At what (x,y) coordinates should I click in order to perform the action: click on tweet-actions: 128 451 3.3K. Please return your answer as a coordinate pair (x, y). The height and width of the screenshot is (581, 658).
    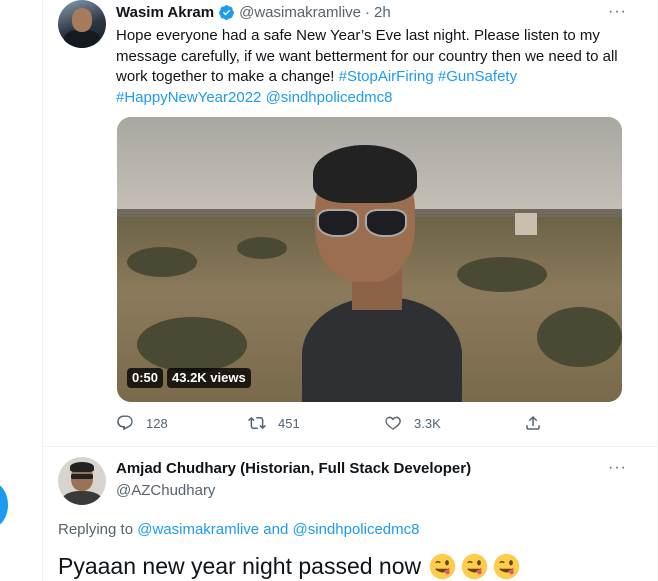
    Looking at the image, I should click on (371, 425).